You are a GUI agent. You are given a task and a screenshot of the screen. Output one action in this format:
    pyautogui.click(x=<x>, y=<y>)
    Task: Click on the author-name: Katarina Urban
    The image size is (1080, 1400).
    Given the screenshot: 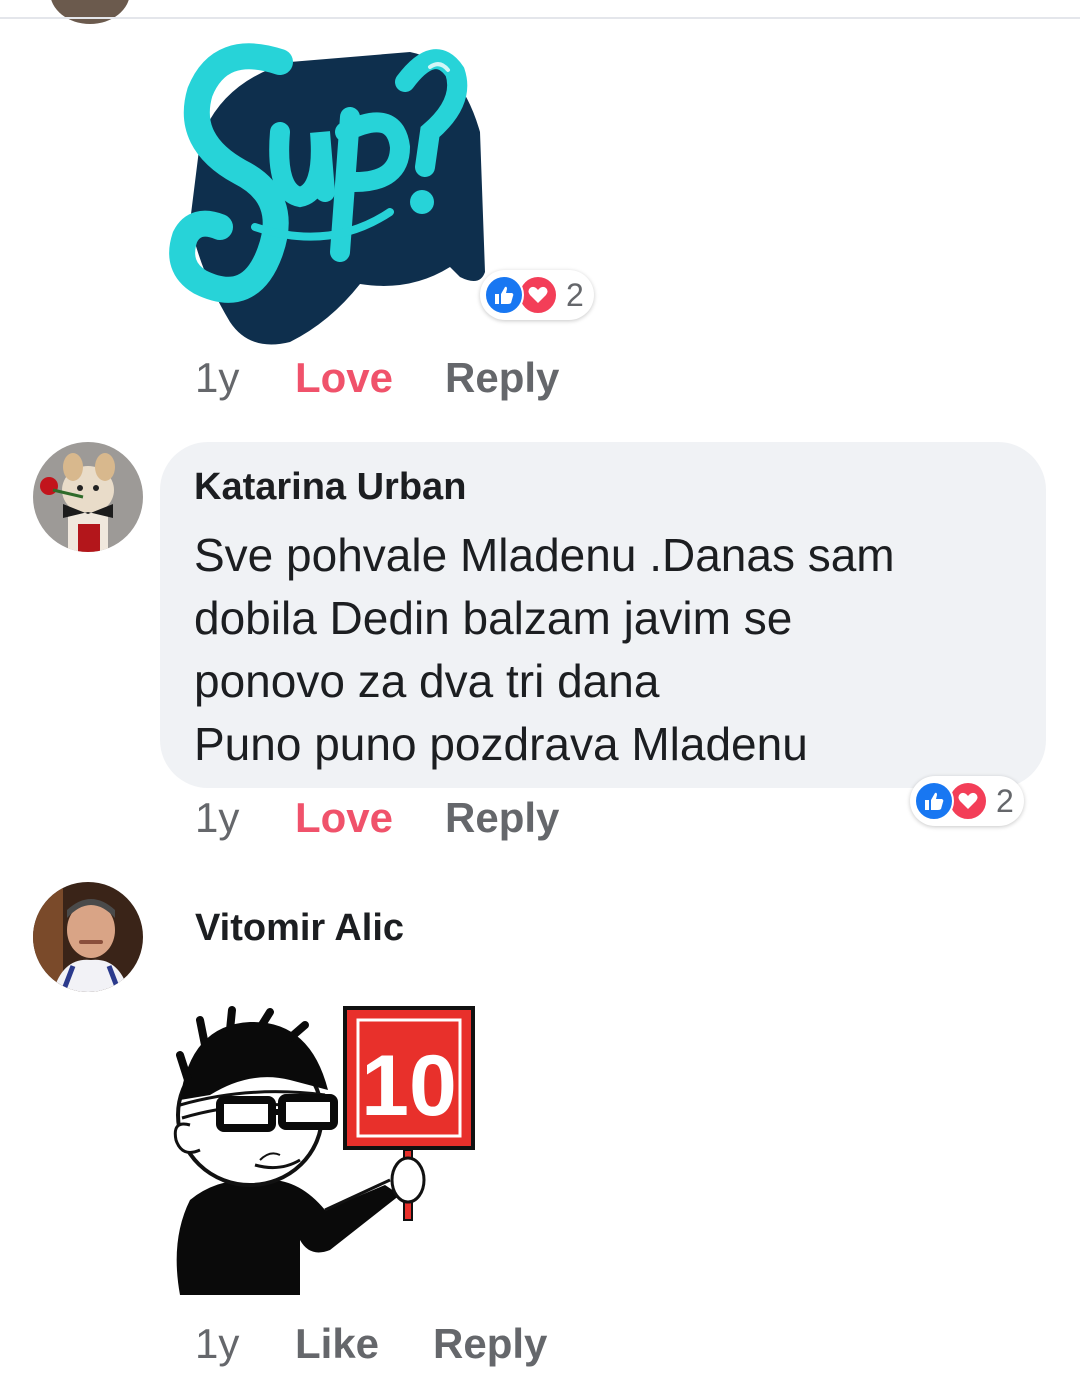 What is the action you would take?
    pyautogui.click(x=603, y=487)
    